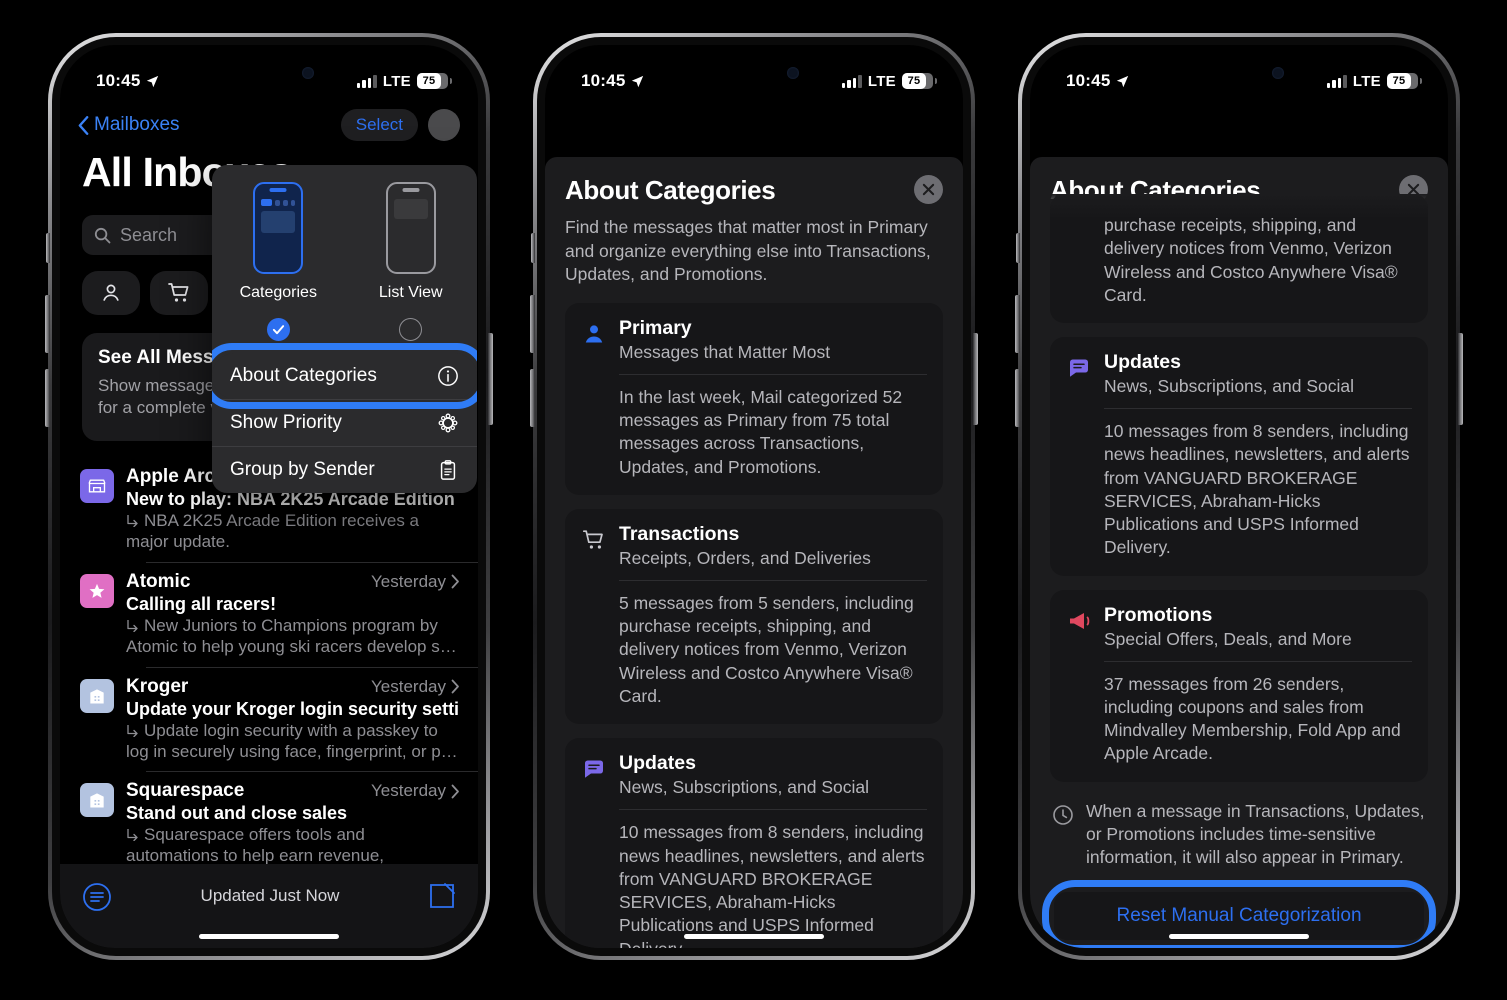  I want to click on filter-icon, so click(97, 897).